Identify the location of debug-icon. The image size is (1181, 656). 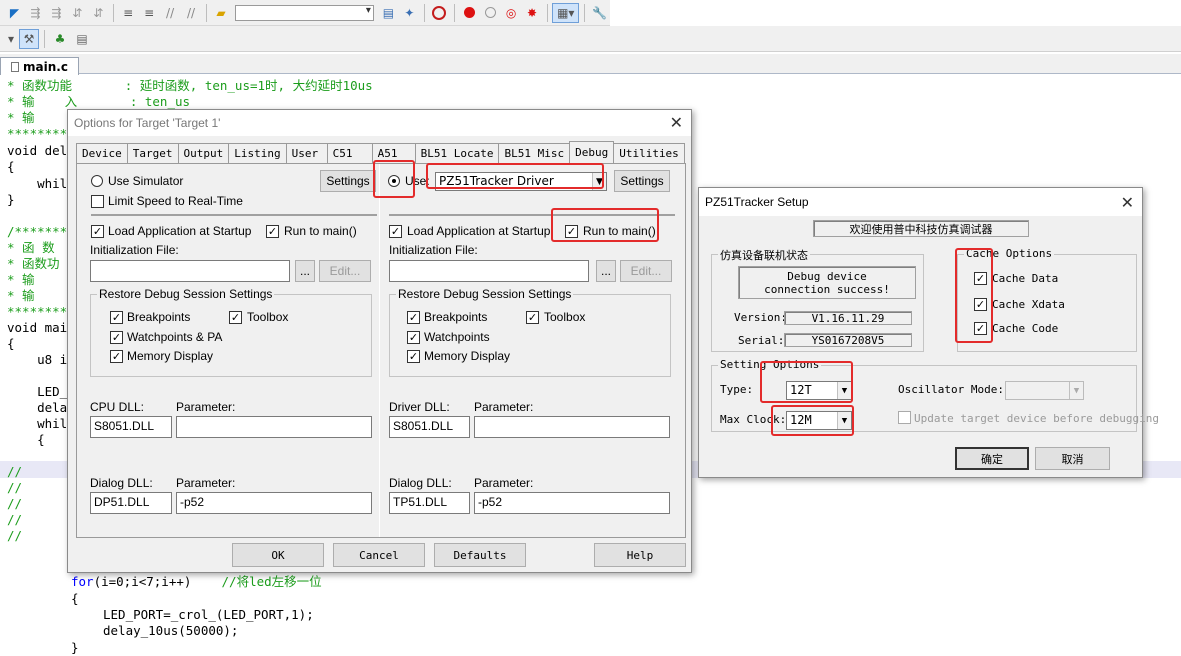
(439, 13).